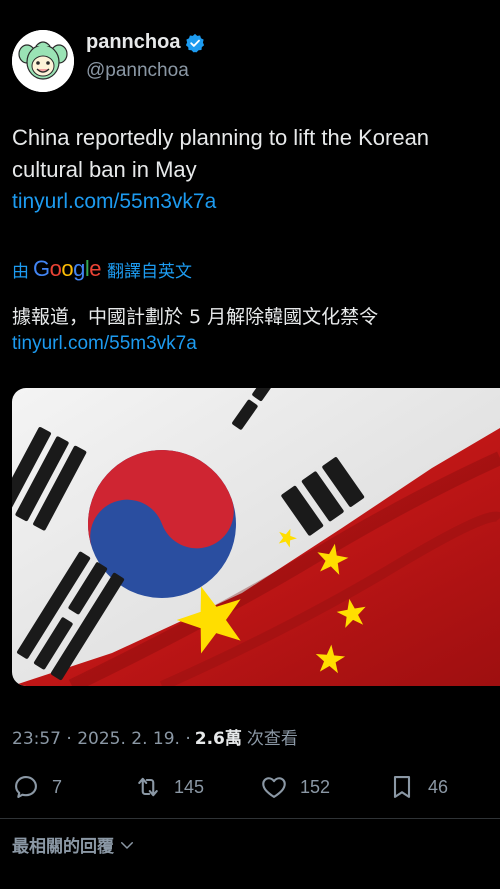 Image resolution: width=500 pixels, height=889 pixels. Describe the element at coordinates (195, 317) in the screenshot. I see `translated-text: 據報道，中國計劃於 5 月解除韓國文化禁令` at that location.